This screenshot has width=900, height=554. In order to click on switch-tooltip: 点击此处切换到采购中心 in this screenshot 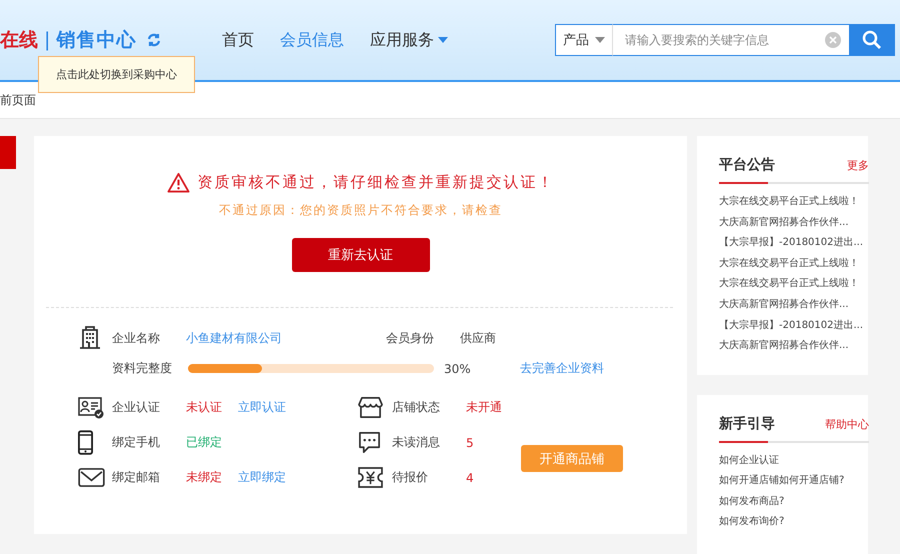, I will do `click(116, 74)`.